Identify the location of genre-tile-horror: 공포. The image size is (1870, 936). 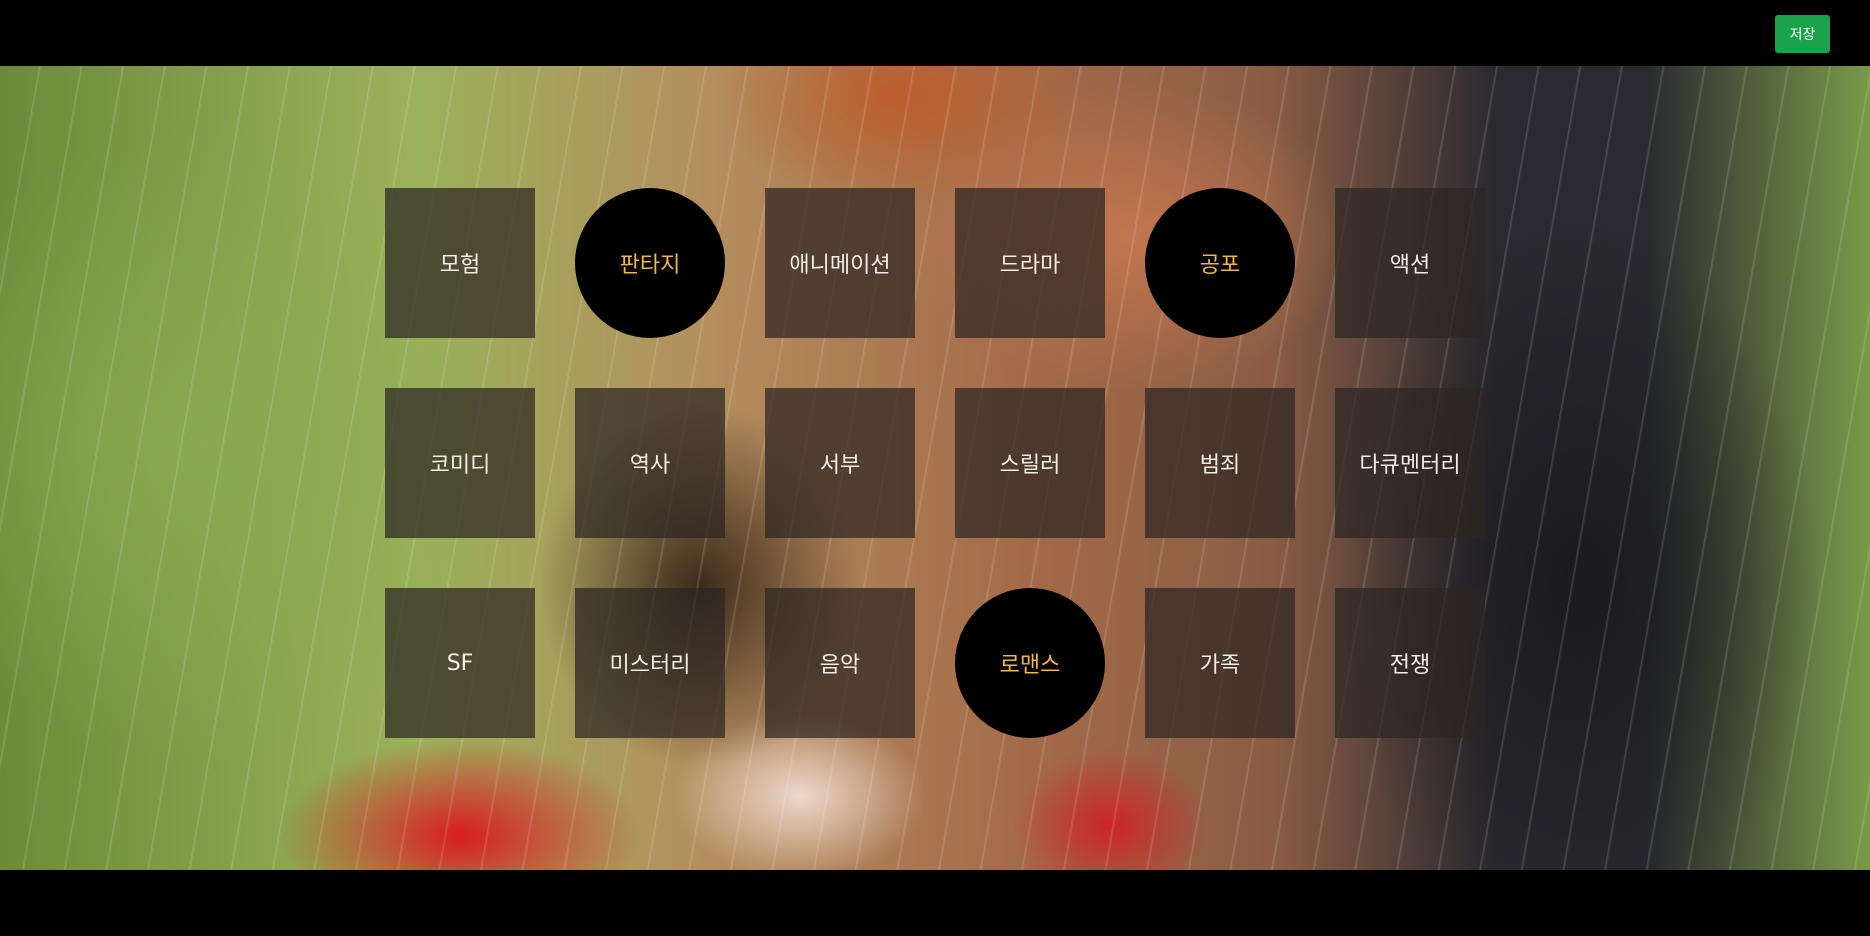
(1220, 263).